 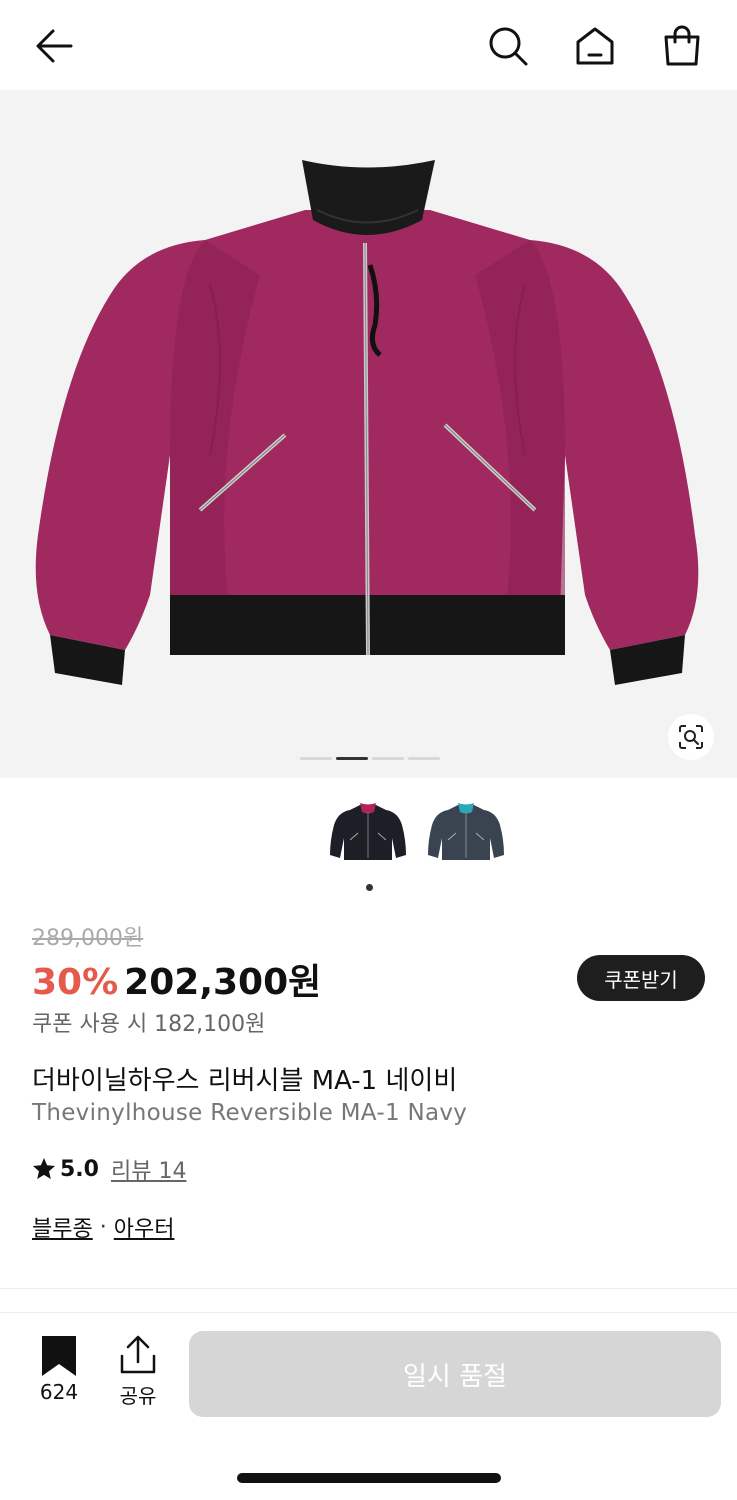 I want to click on divider, so click(x=368, y=1288).